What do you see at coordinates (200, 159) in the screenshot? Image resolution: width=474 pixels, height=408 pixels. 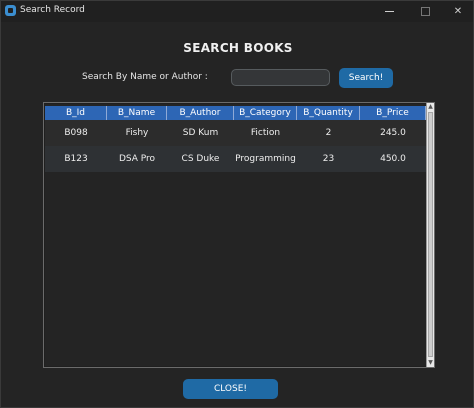 I see `cell-b-author: CS Duke` at bounding box center [200, 159].